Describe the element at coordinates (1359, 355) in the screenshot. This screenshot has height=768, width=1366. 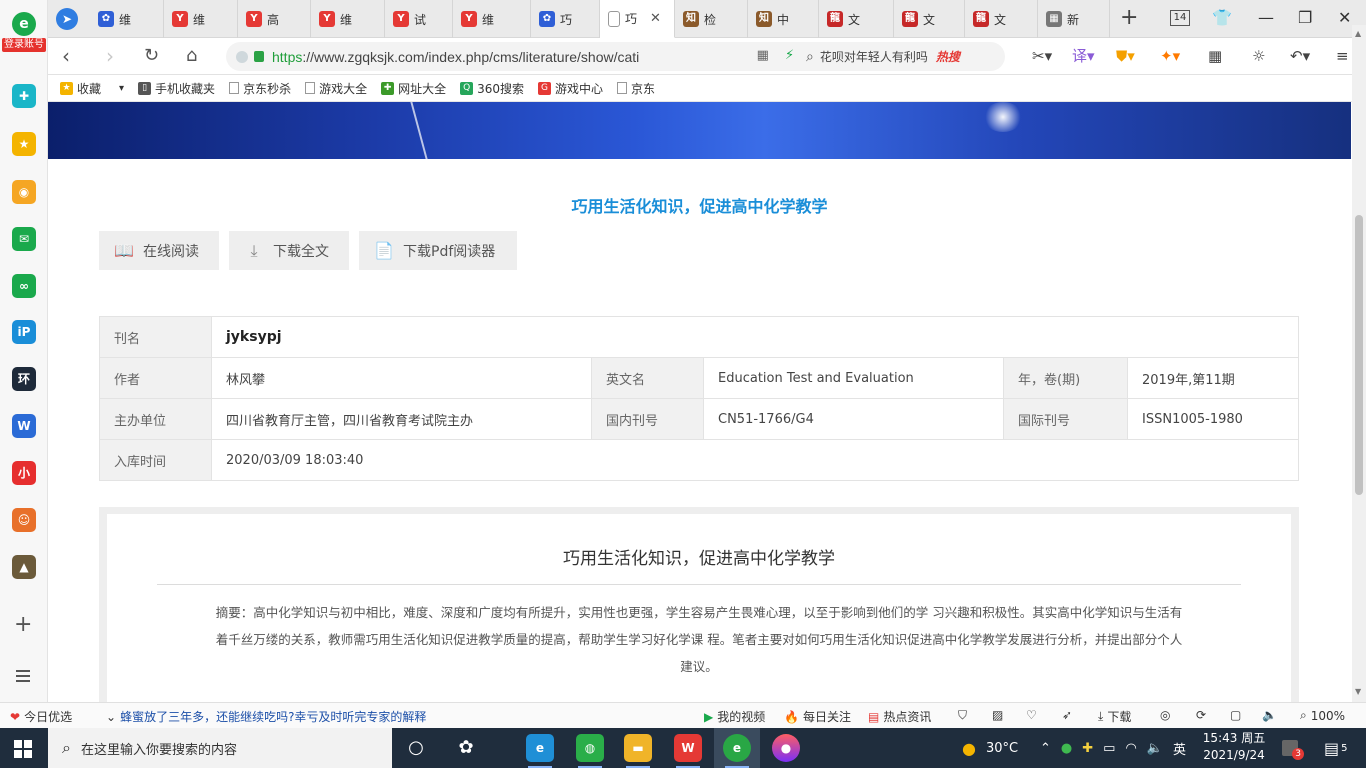
I see `scrollbar-thumb` at that location.